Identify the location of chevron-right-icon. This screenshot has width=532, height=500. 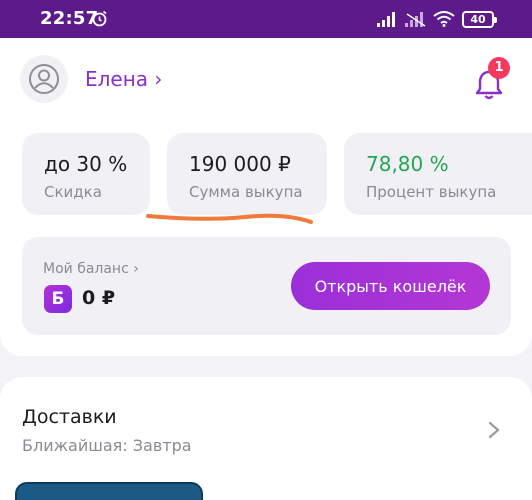
(494, 430).